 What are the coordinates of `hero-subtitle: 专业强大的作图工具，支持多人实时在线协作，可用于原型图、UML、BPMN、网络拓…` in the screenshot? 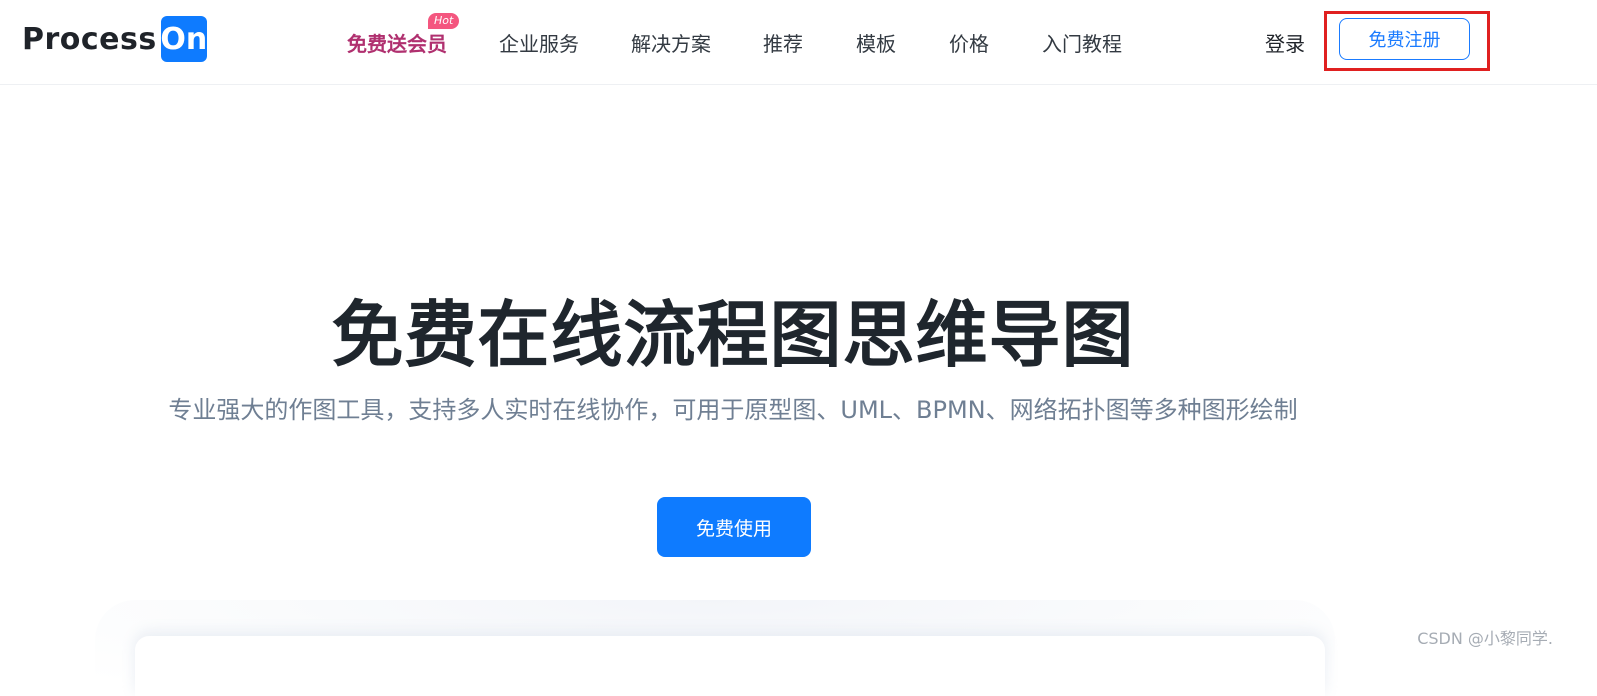 It's located at (733, 410).